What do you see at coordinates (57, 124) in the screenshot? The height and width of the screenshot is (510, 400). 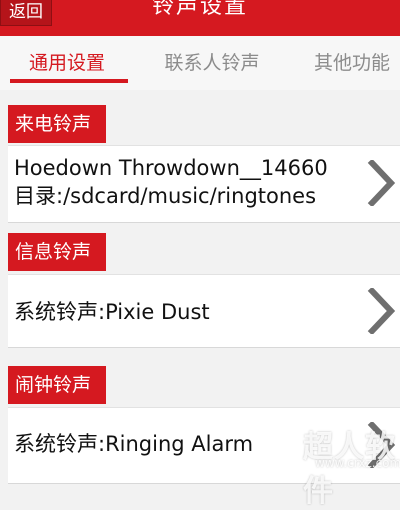 I see `section-header-call-ringtone: 来电铃声` at bounding box center [57, 124].